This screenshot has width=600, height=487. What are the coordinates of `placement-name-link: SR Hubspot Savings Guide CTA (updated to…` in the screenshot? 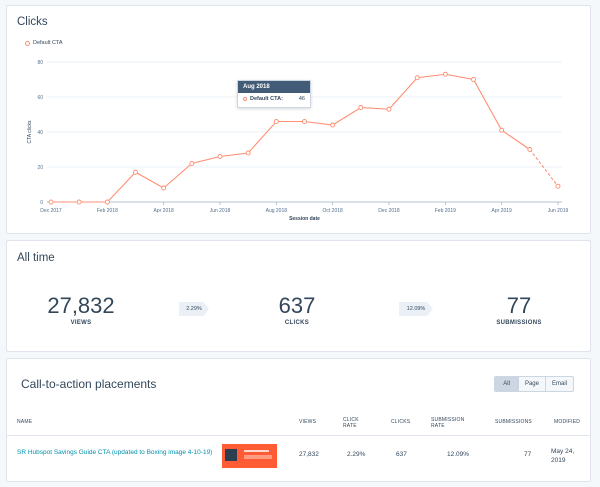 It's located at (117, 452).